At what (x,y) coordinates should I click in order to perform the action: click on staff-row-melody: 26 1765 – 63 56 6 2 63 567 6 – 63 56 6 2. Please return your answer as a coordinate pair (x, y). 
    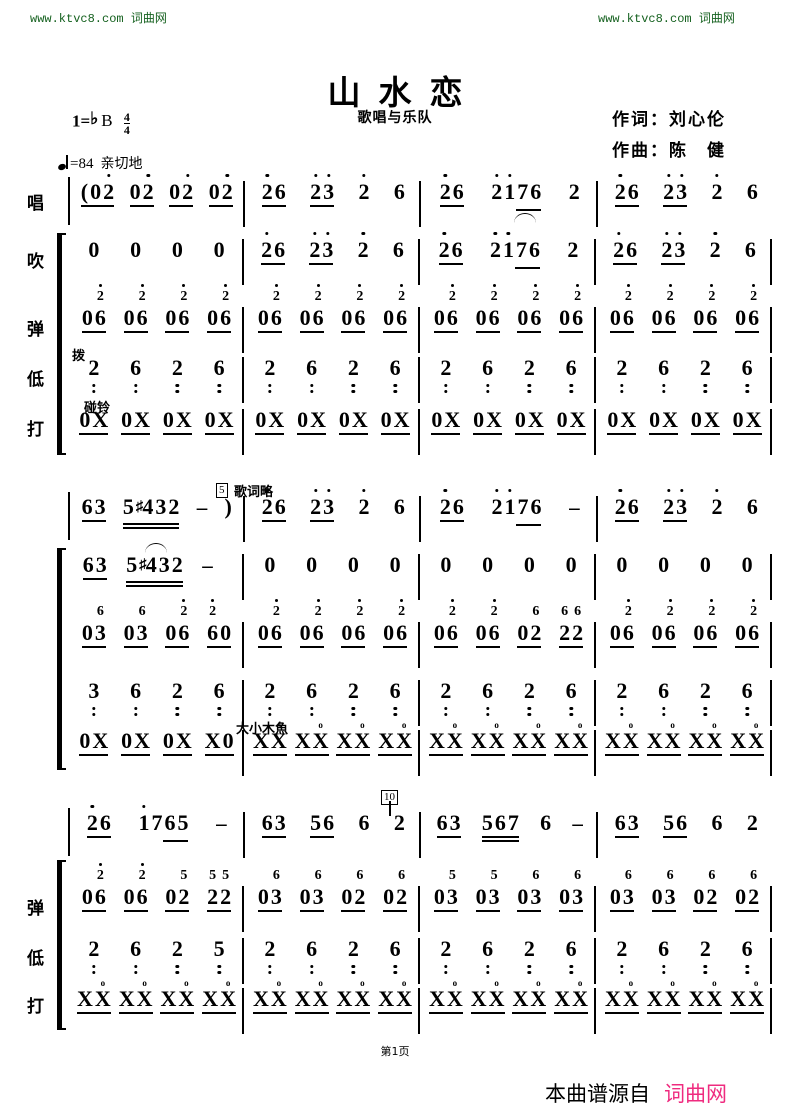
    Looking at the image, I should click on (420, 831).